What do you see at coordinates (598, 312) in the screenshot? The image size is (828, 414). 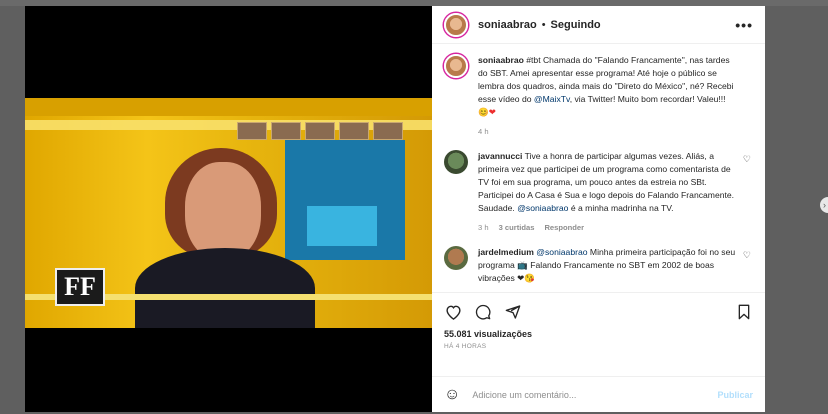 I see `action-icons` at bounding box center [598, 312].